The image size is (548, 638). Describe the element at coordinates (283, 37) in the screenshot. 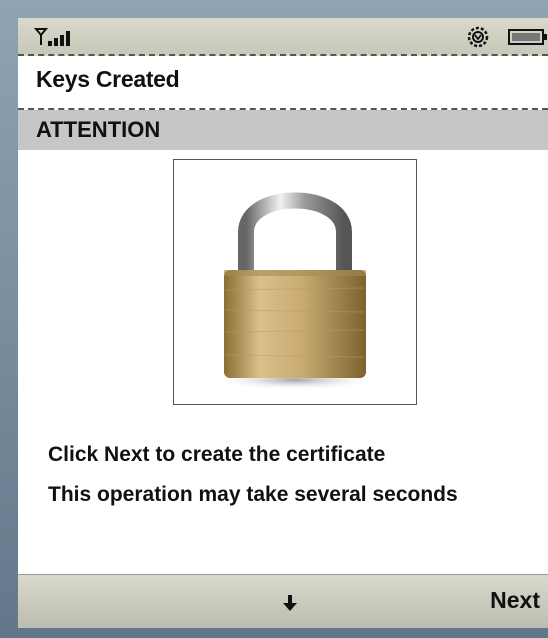

I see `status-bar` at that location.